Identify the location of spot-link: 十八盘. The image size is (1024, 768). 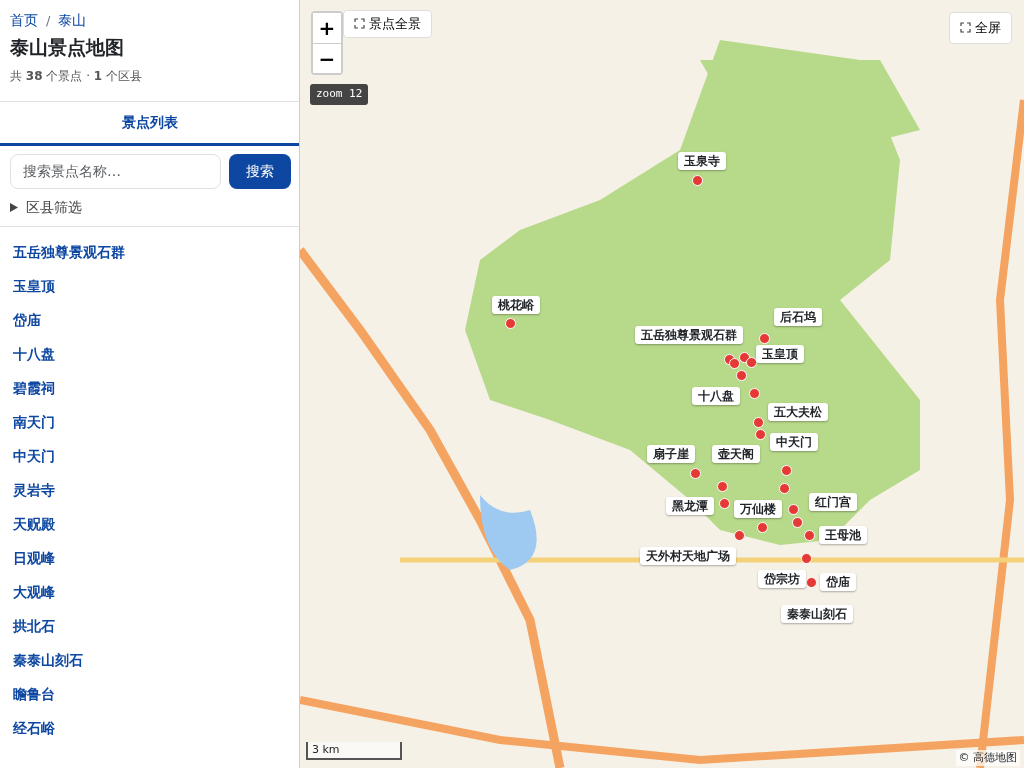
(149, 353).